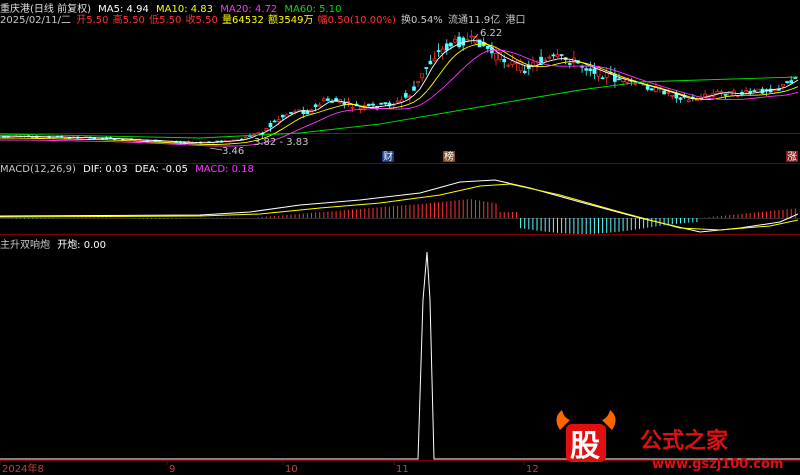 The image size is (800, 475). What do you see at coordinates (792, 157) in the screenshot?
I see `marker-zhang: 涨` at bounding box center [792, 157].